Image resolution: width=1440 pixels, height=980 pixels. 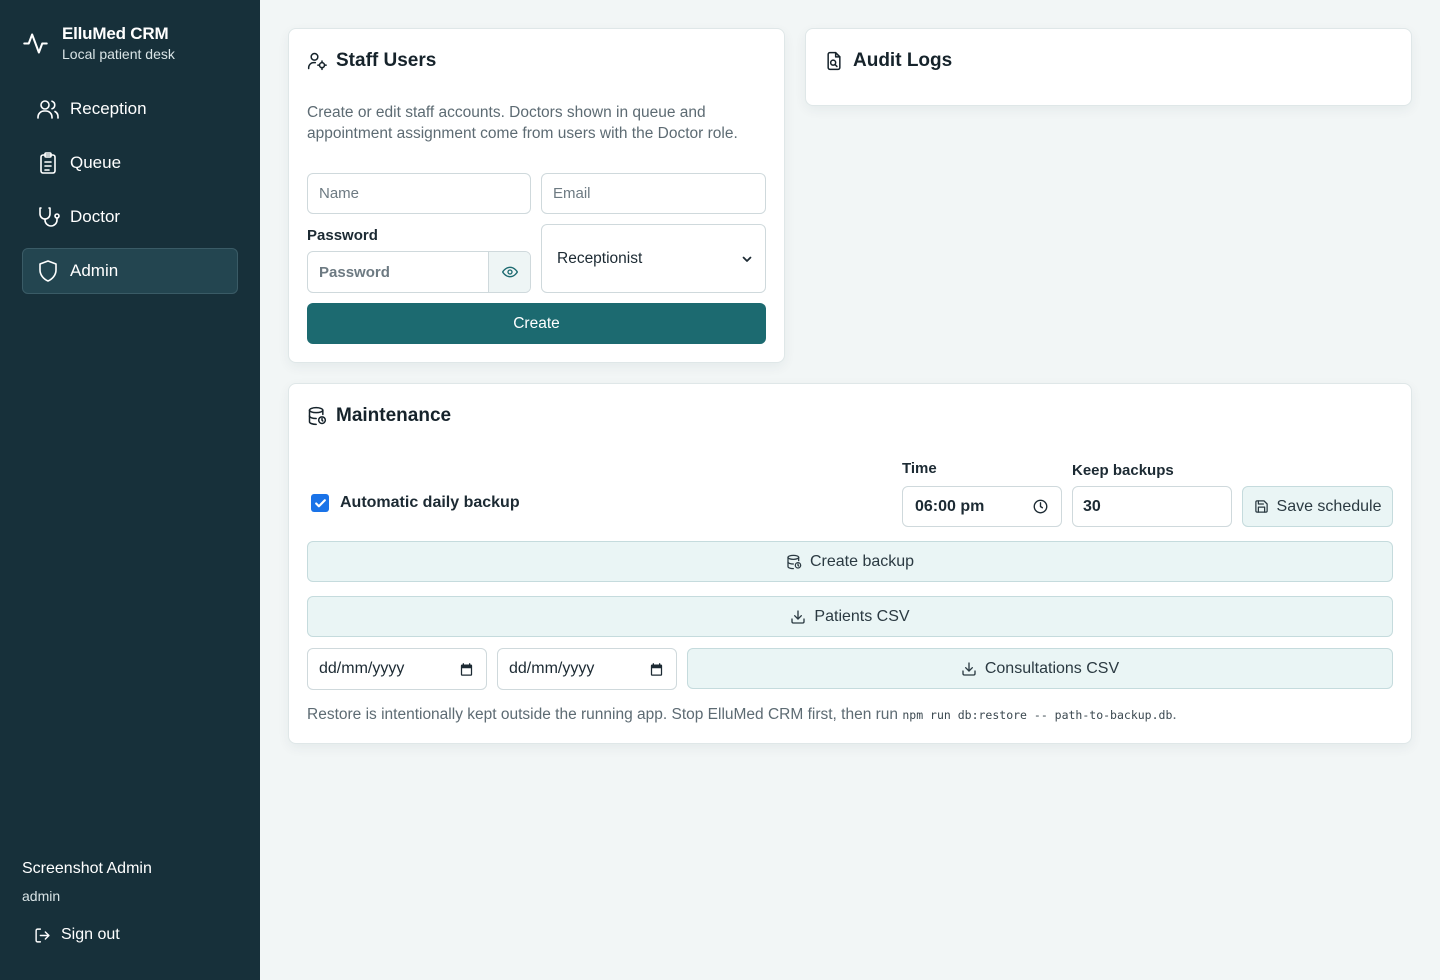 I want to click on consultations-csv-button: Consultations CSV, so click(x=1040, y=668).